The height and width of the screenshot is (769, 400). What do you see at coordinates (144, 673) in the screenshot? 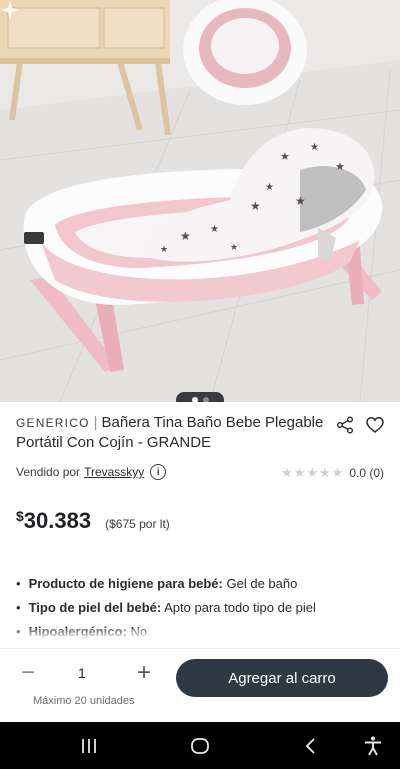
I see `quantity-increase-button: +` at bounding box center [144, 673].